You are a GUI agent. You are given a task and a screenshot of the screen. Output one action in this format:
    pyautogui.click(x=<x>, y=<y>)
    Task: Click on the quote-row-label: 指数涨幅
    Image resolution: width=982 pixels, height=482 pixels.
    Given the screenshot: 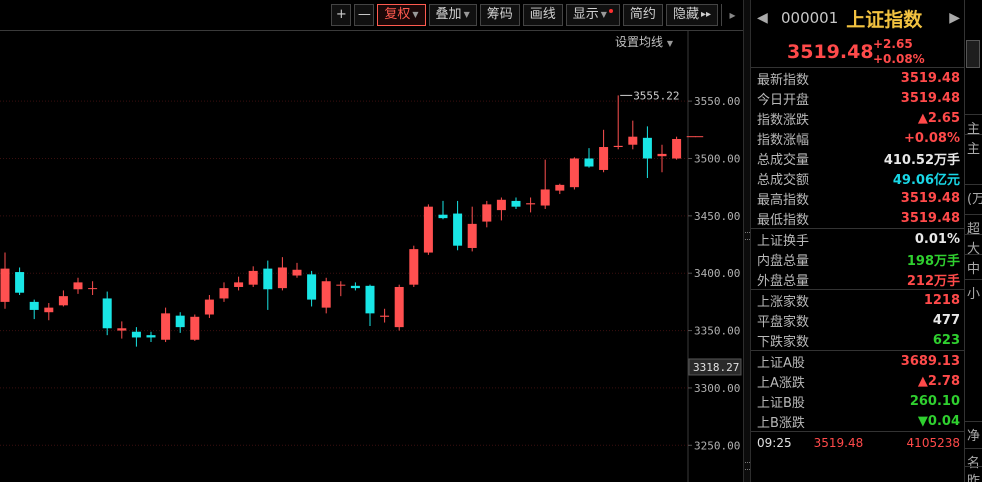 What is the action you would take?
    pyautogui.click(x=783, y=140)
    